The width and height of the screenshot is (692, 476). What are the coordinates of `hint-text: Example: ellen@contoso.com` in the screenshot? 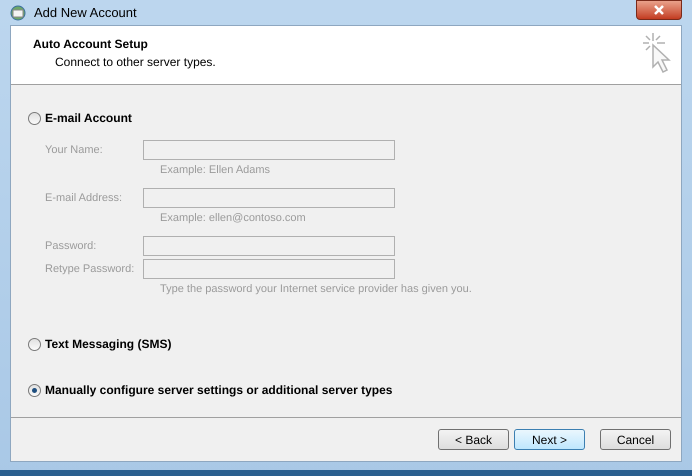 It's located at (233, 218).